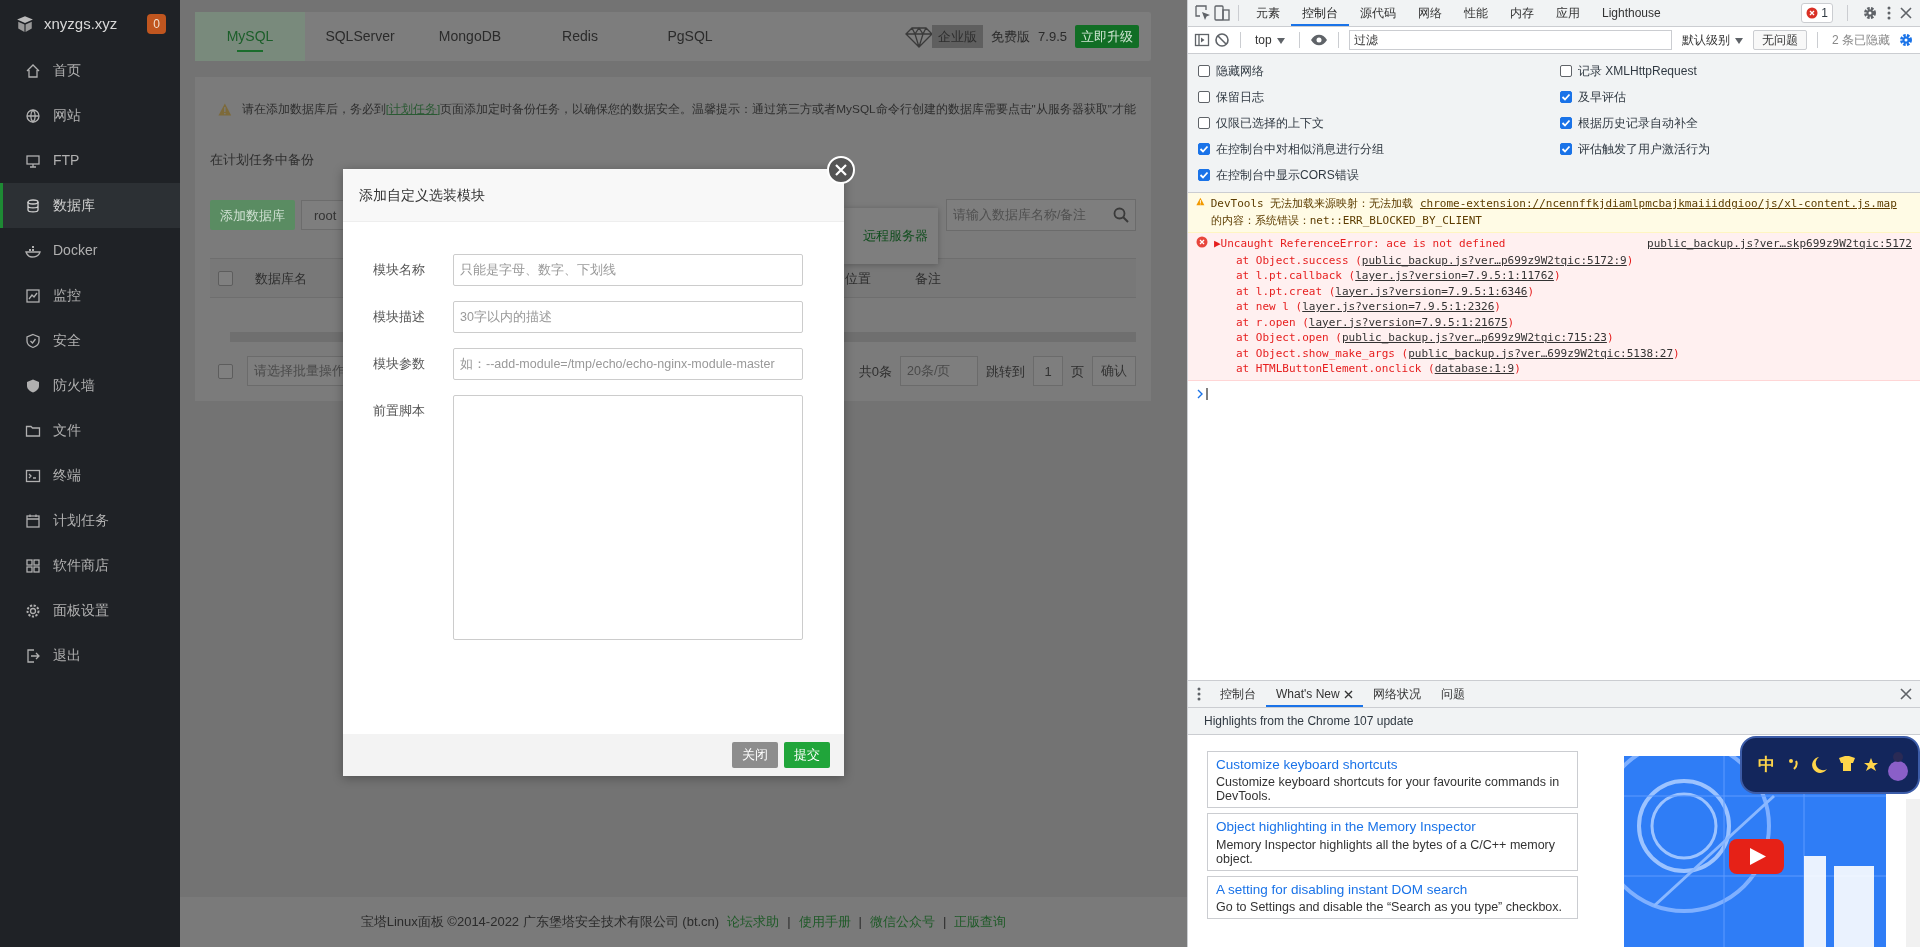  Describe the element at coordinates (1408, 322) in the screenshot. I see `source-link: layer.js?version=7.9.5:1:21675` at that location.